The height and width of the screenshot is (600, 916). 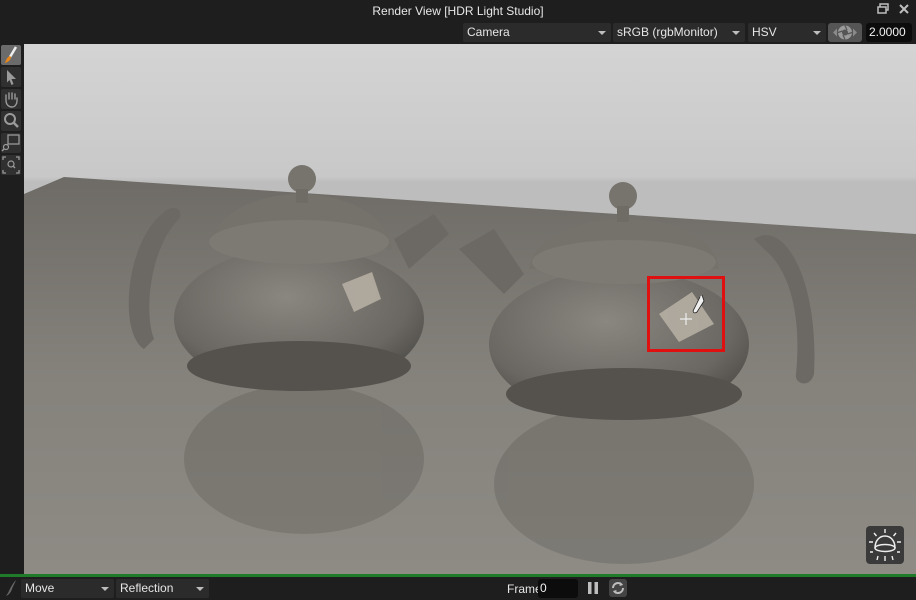 I want to click on hand-icon, so click(x=11, y=100).